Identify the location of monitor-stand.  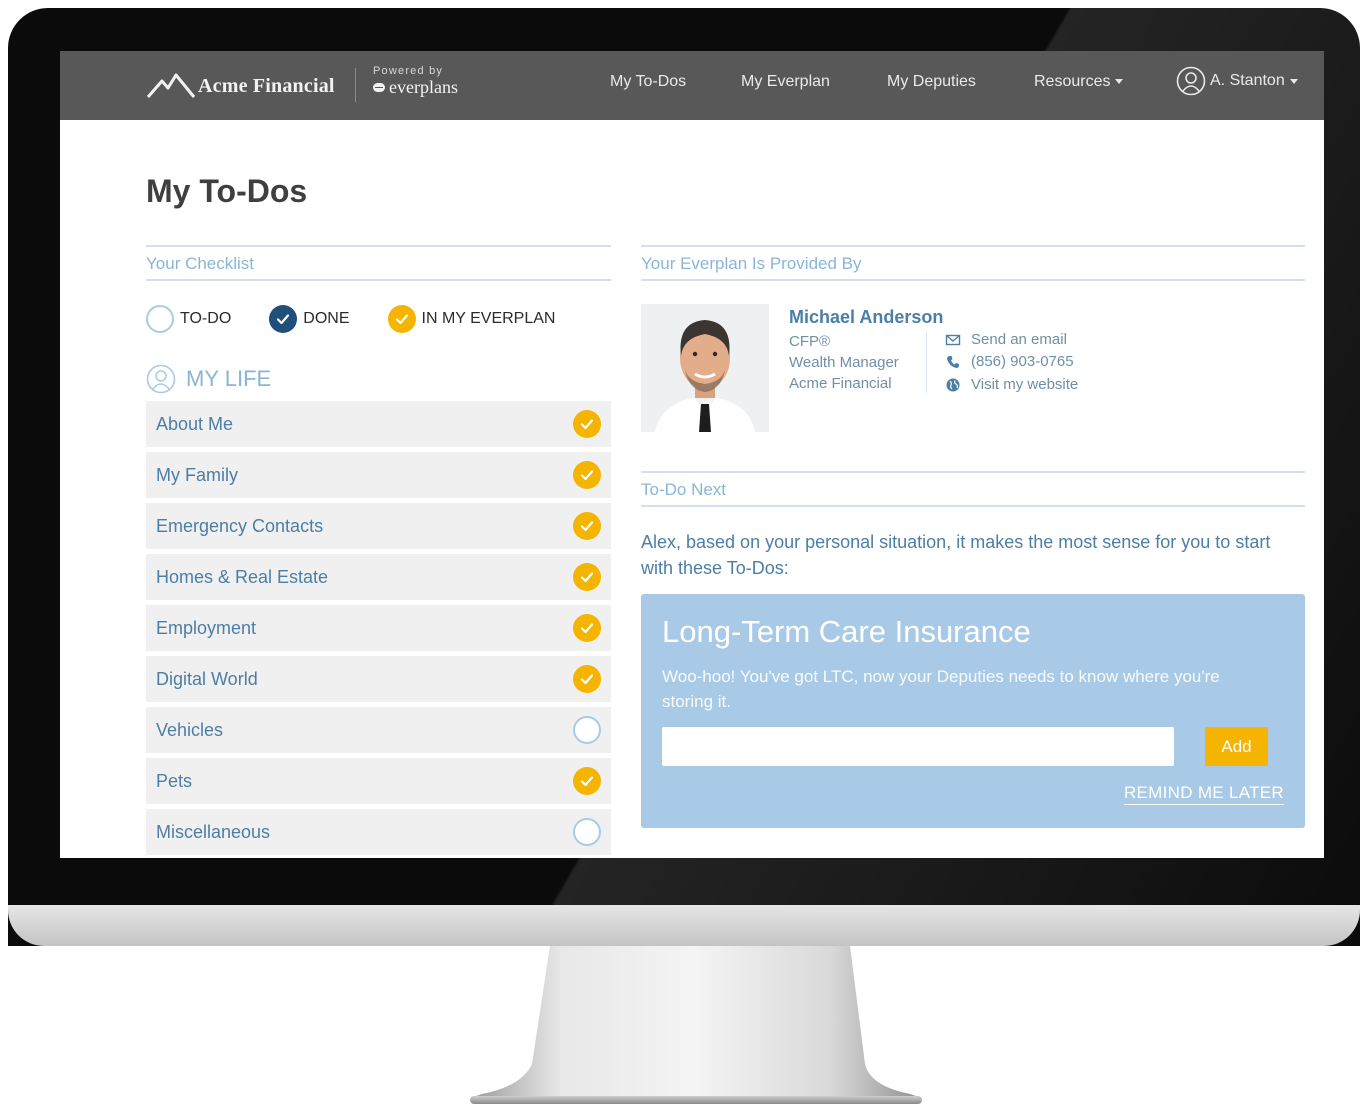
(696, 1025).